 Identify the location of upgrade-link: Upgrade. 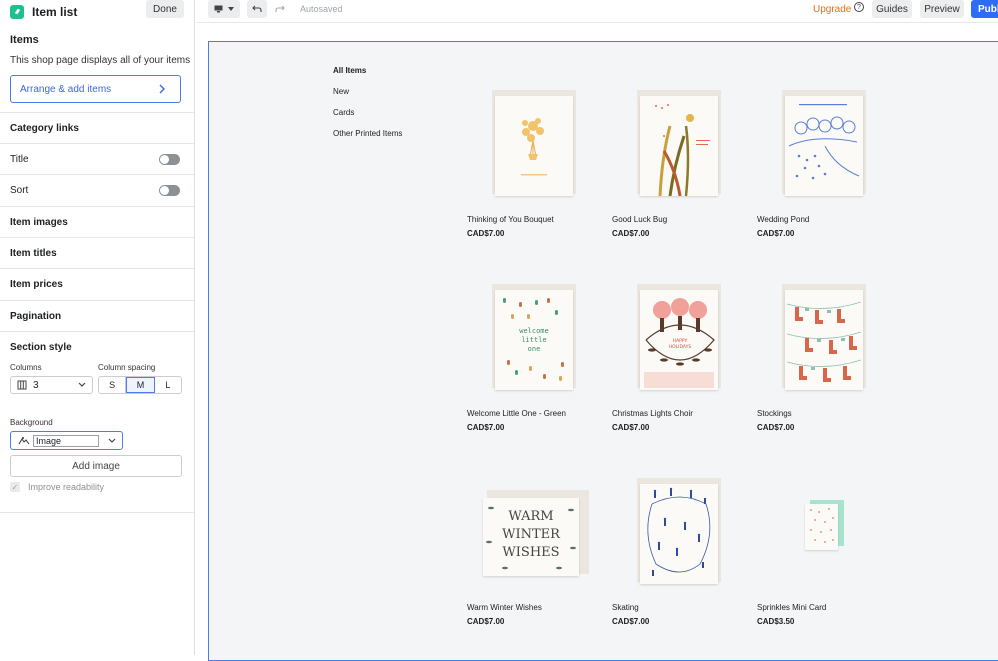
(832, 9).